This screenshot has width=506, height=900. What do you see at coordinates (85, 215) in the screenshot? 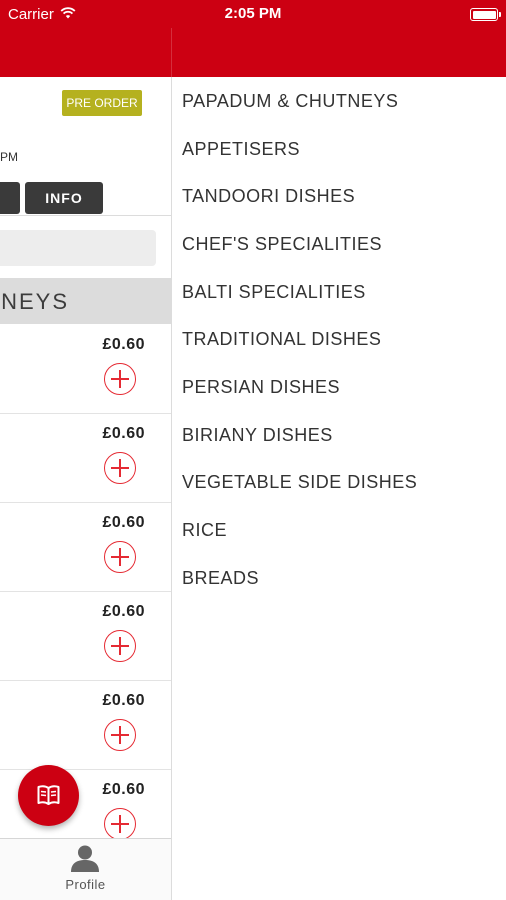
I see `divider` at bounding box center [85, 215].